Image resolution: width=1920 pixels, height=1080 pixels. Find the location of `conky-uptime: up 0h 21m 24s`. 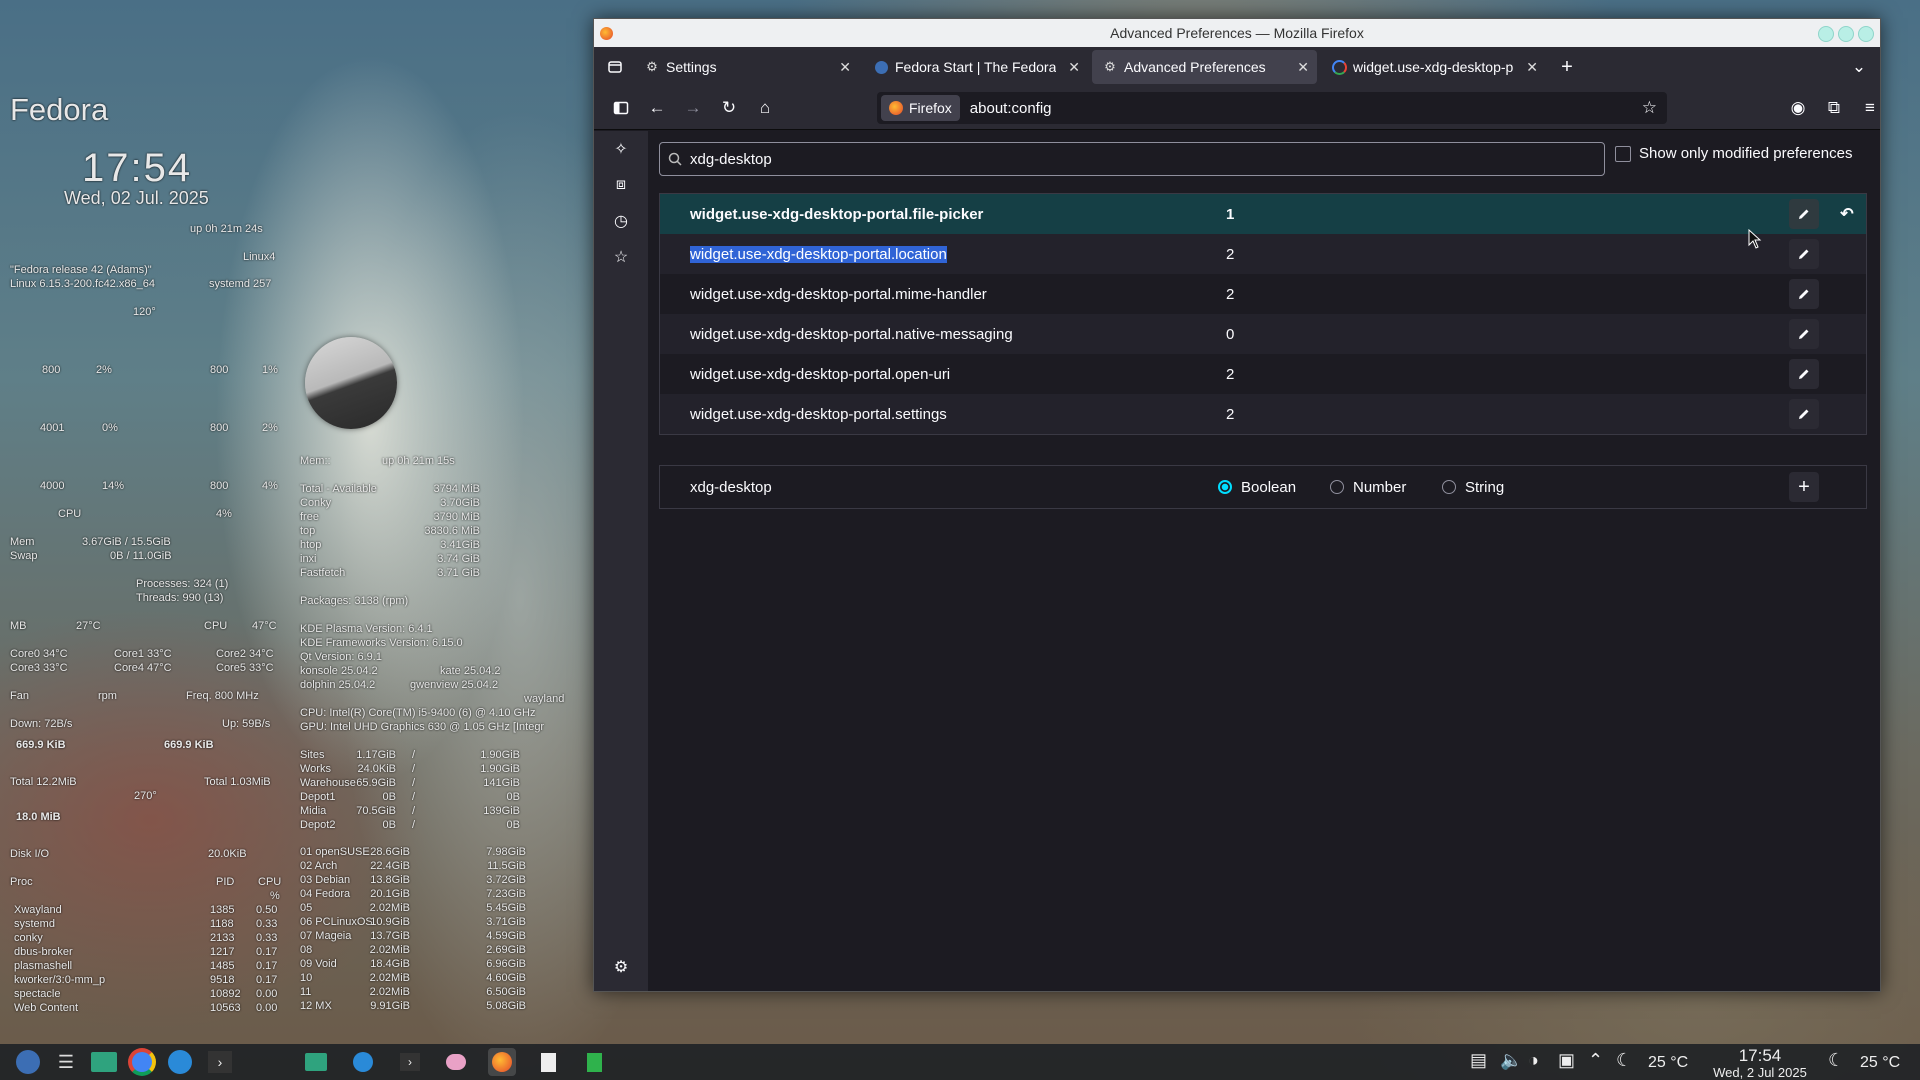

conky-uptime: up 0h 21m 24s is located at coordinates (226, 229).